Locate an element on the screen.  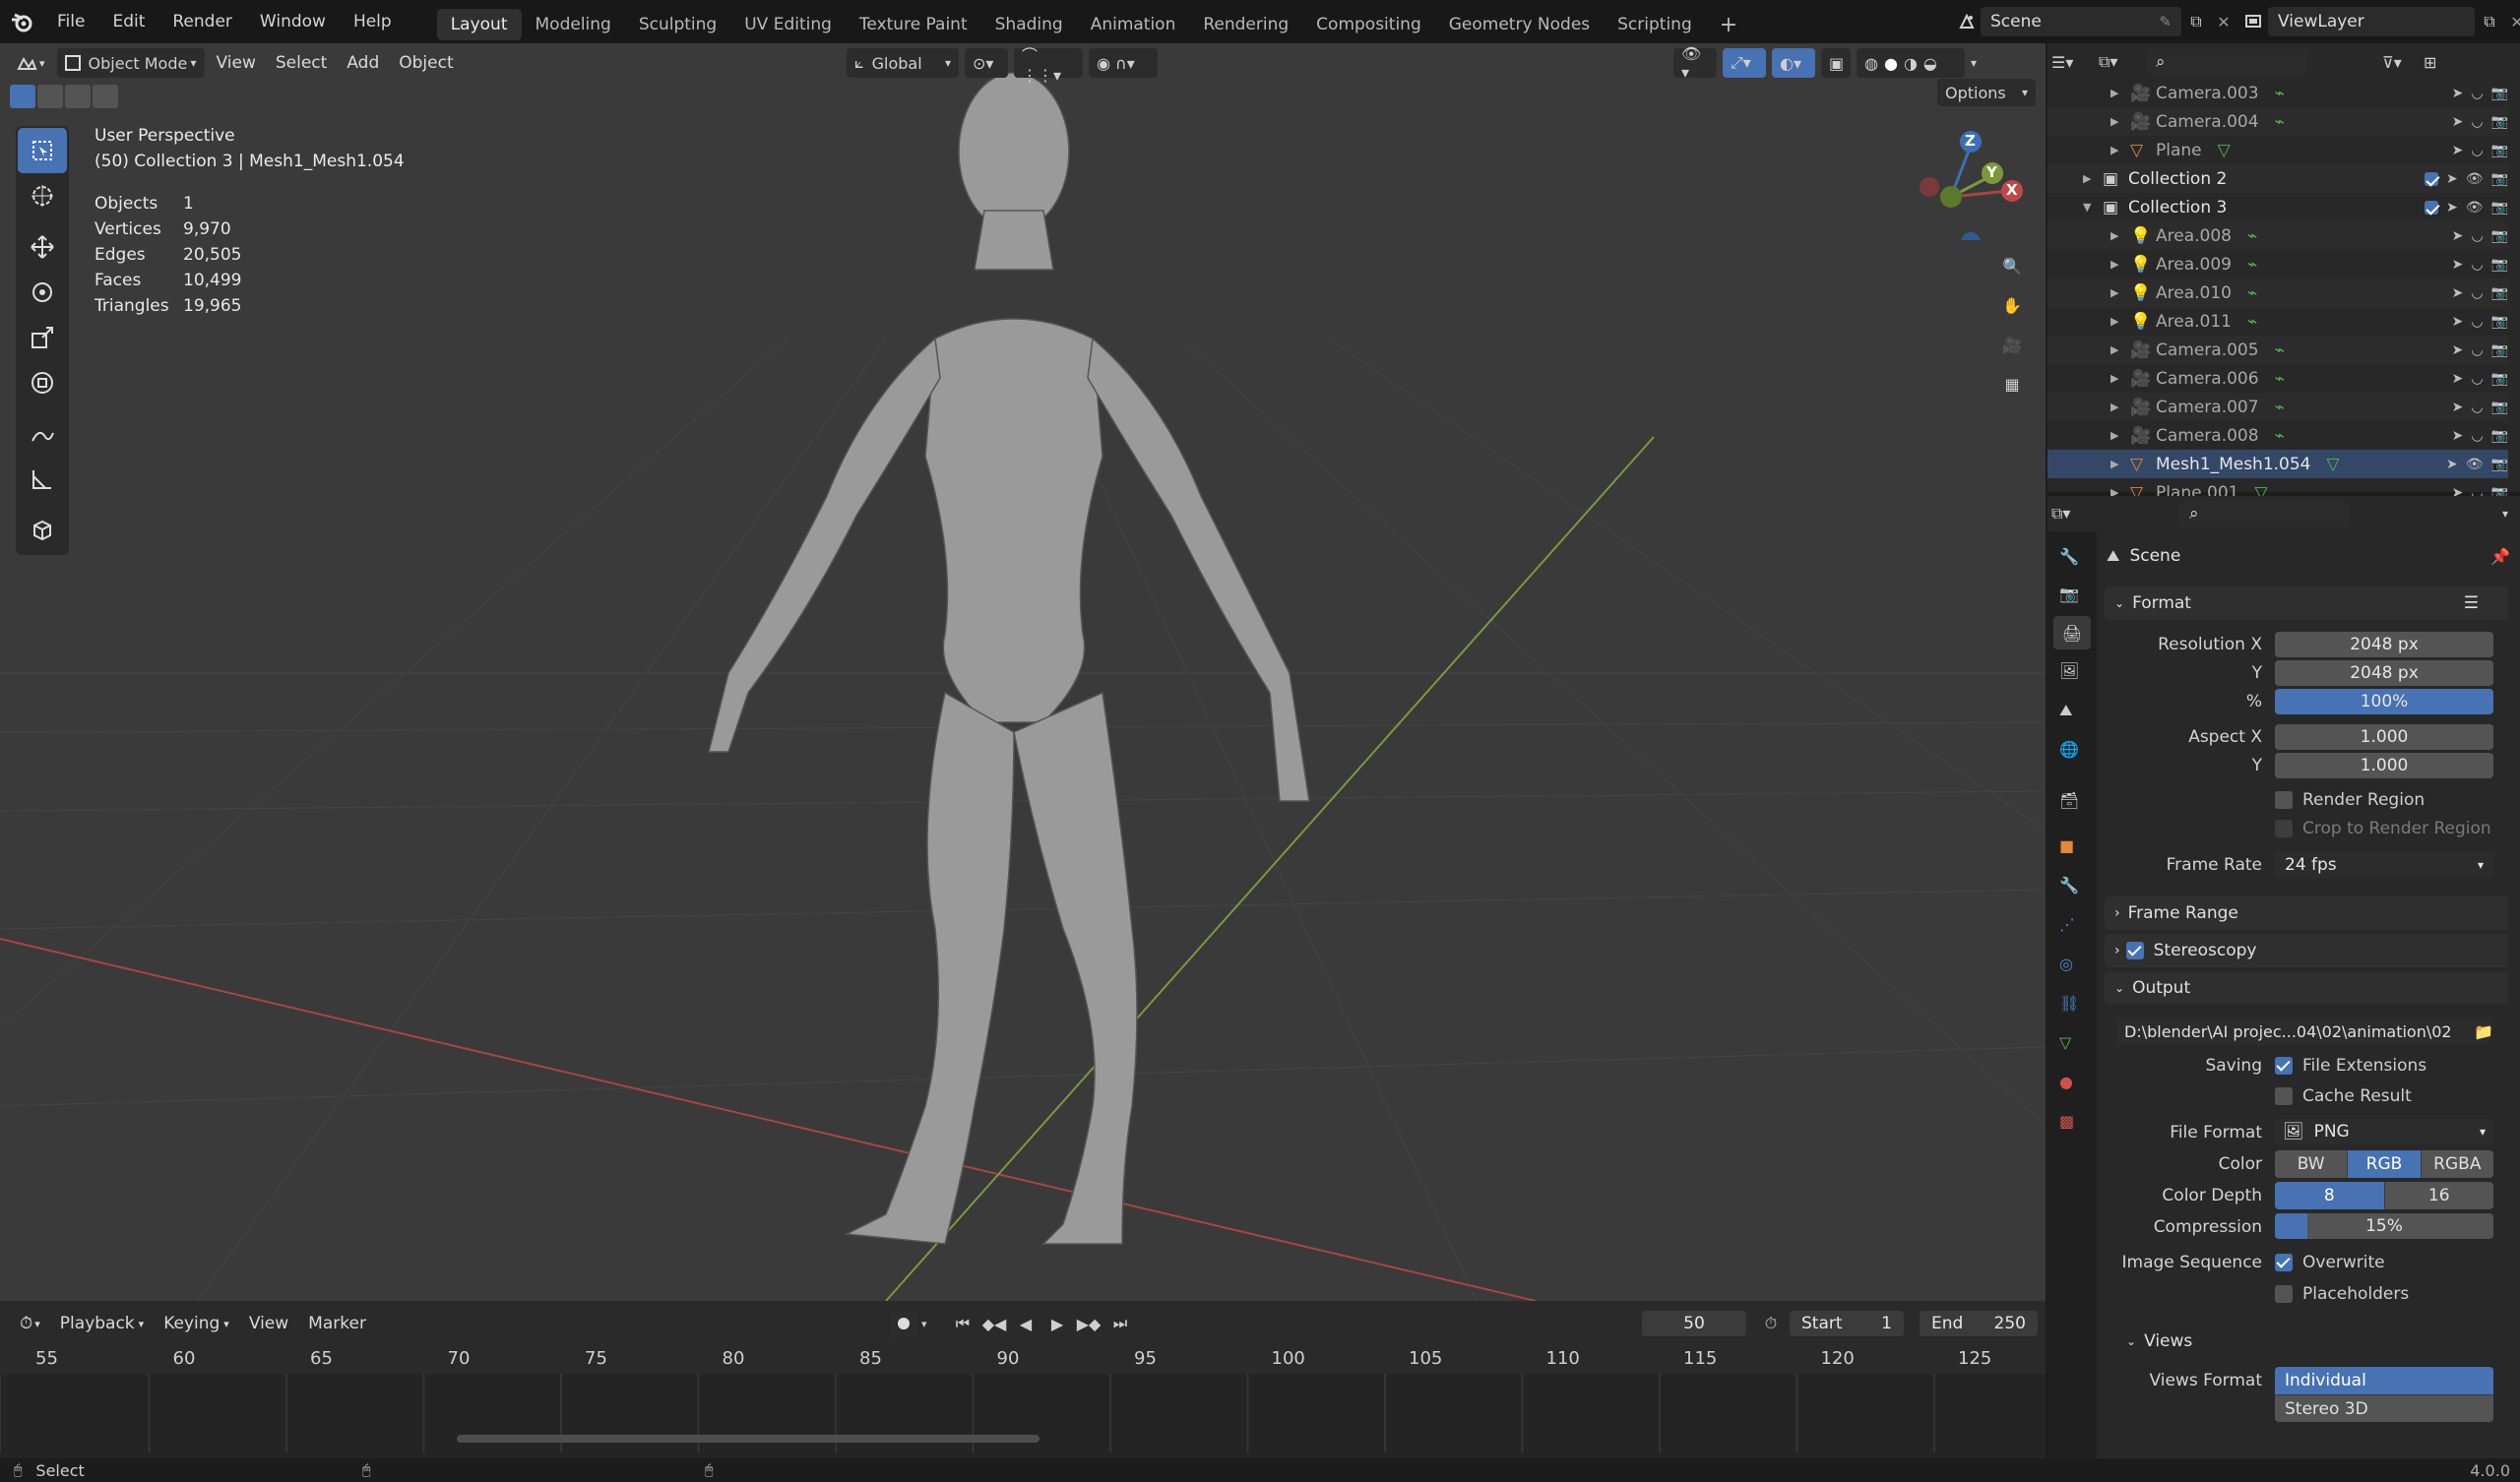
constraints-tab-icon: ⛓ is located at coordinates (2069, 1003).